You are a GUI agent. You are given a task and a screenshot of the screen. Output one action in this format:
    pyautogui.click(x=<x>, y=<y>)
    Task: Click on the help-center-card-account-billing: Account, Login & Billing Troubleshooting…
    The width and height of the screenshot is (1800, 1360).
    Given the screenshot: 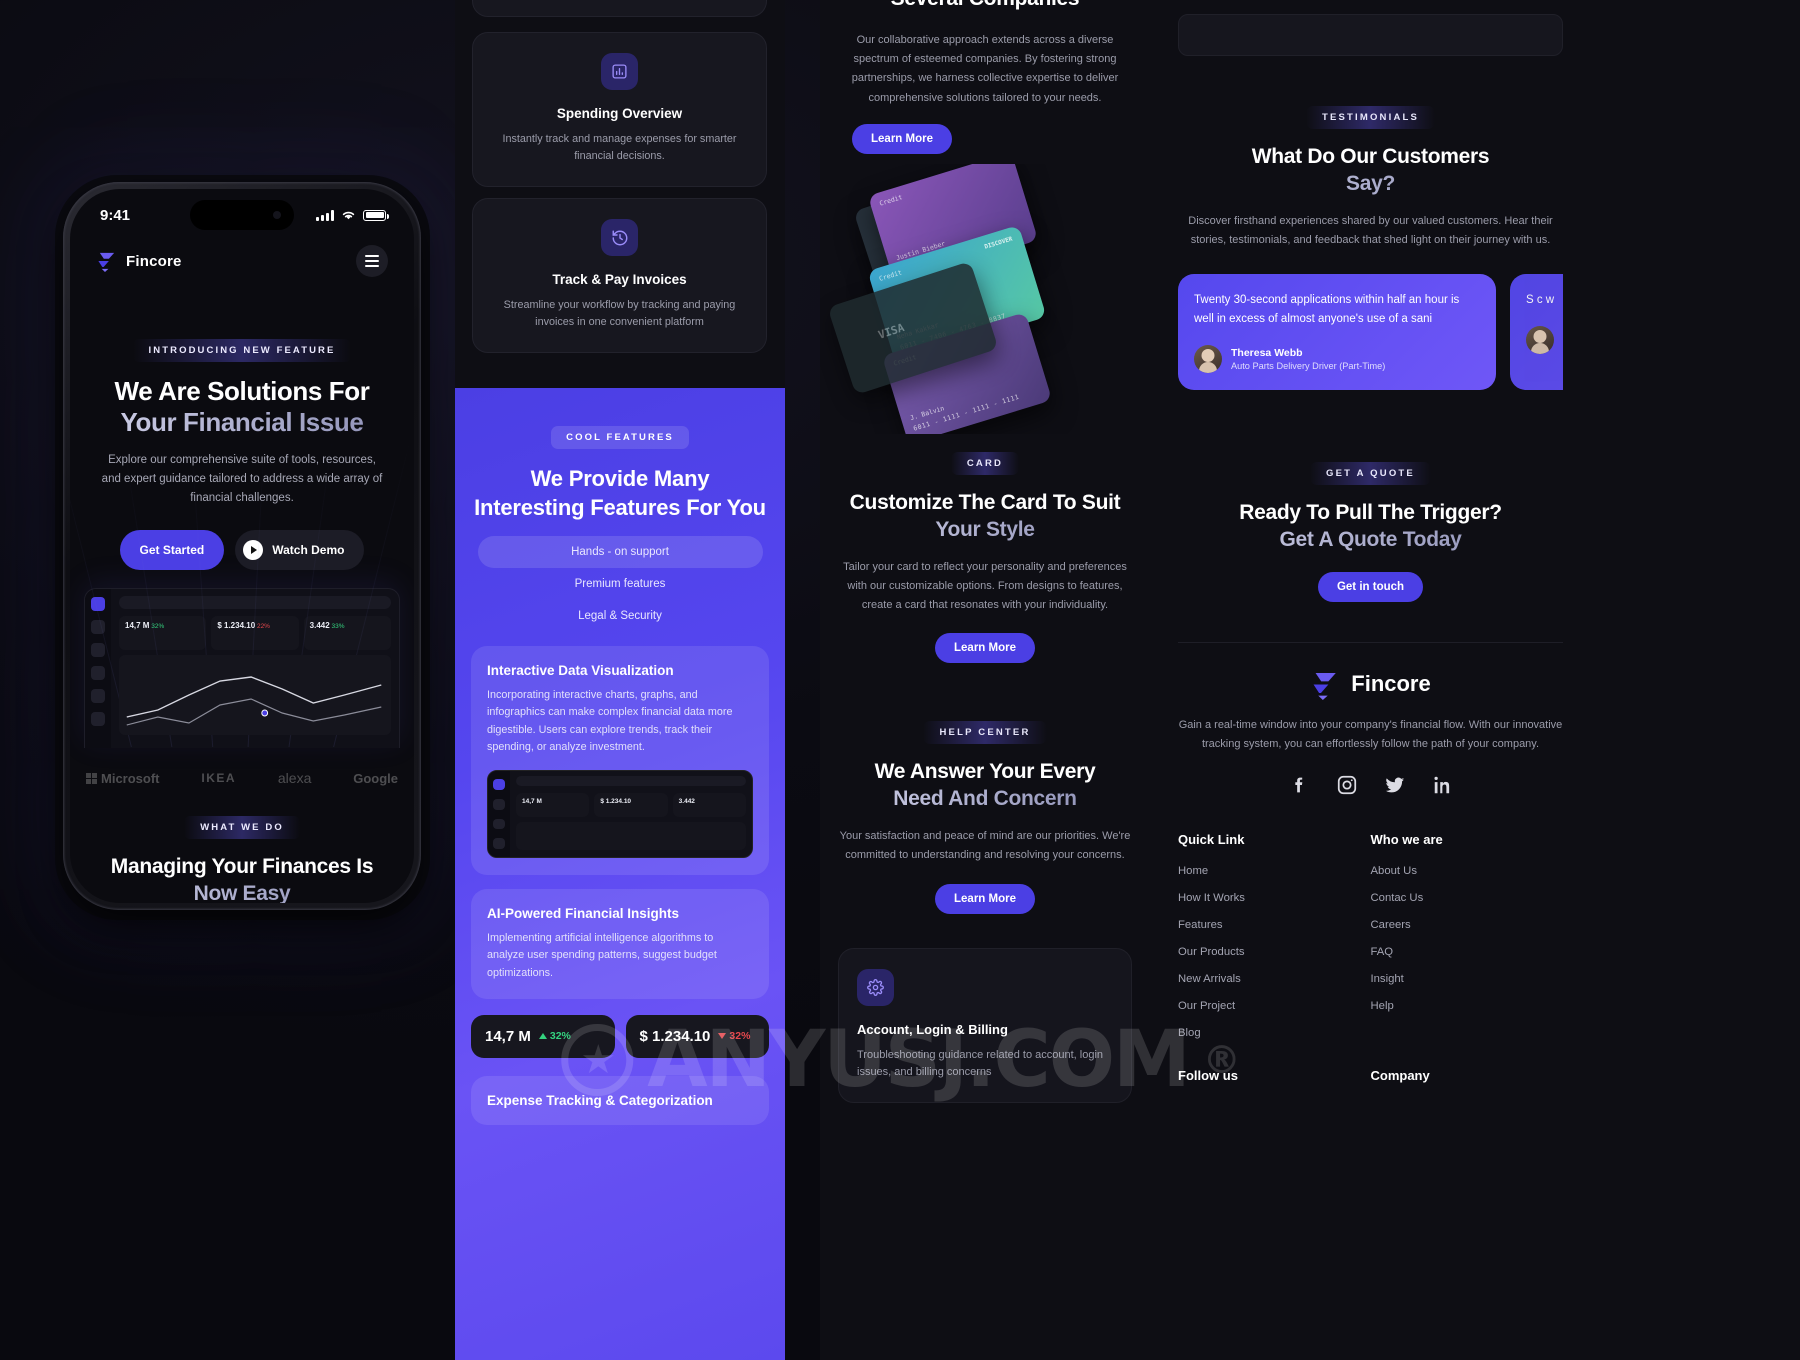 What is the action you would take?
    pyautogui.click(x=985, y=1025)
    